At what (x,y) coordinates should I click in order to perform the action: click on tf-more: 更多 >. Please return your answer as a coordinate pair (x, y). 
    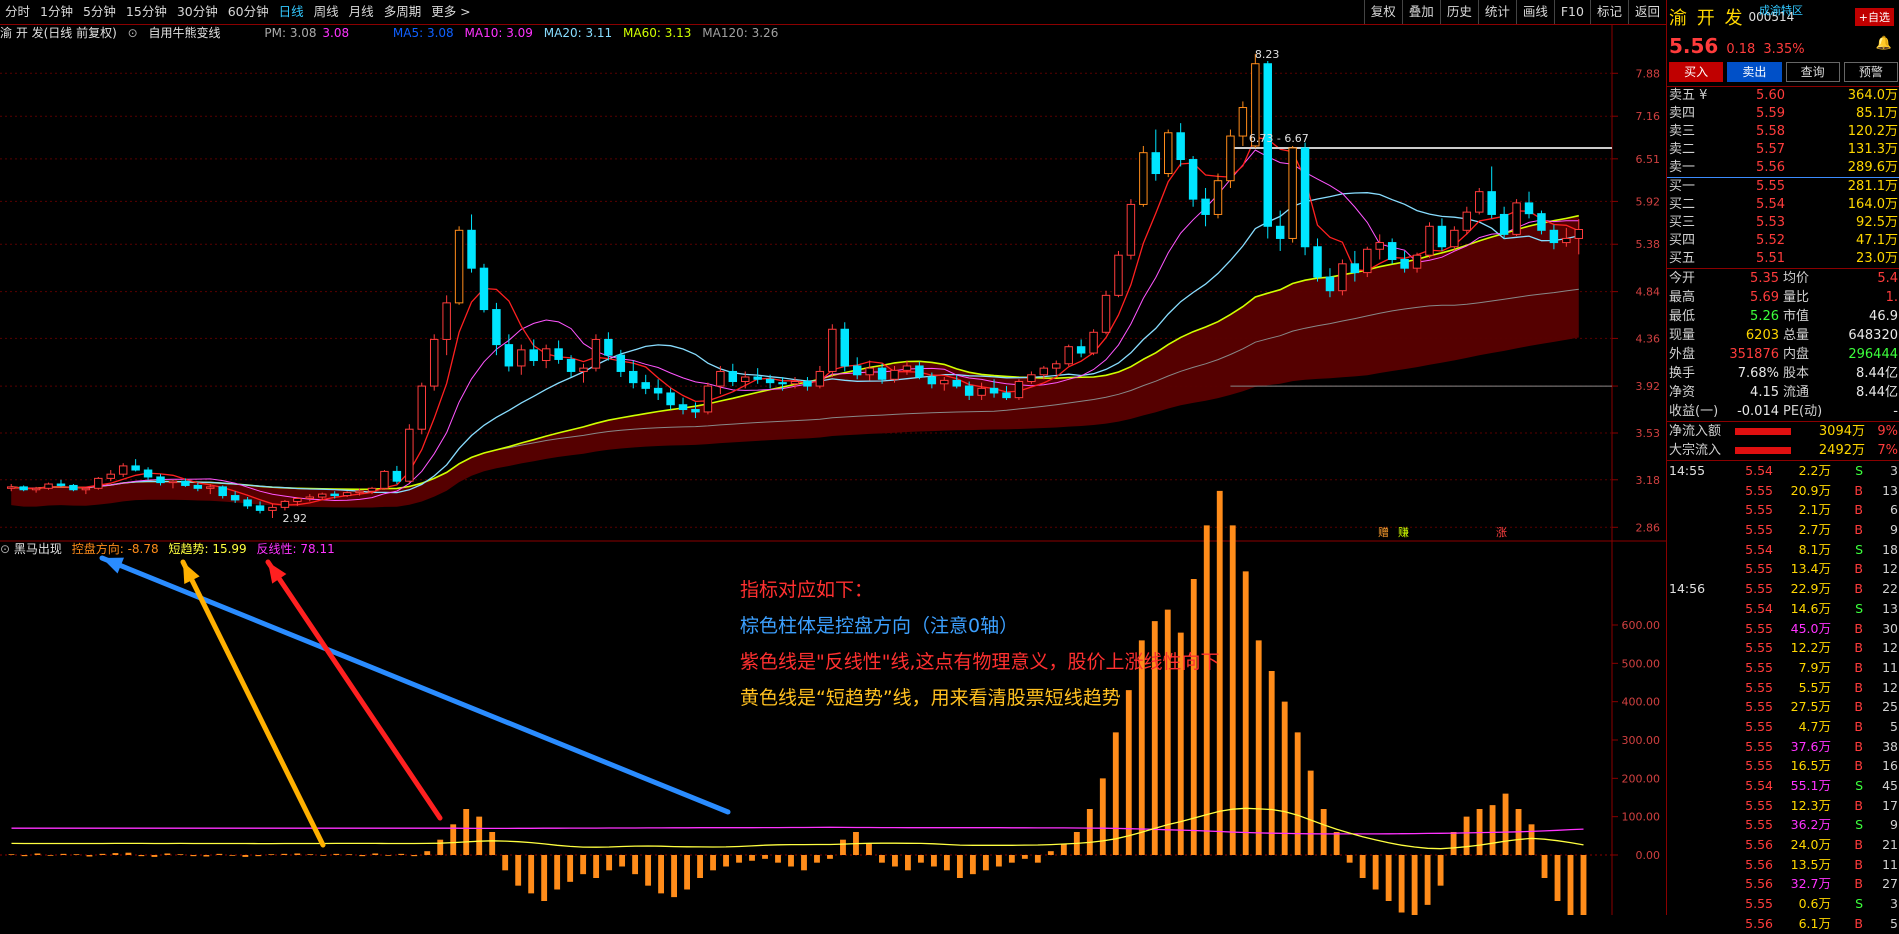
    Looking at the image, I should click on (450, 12).